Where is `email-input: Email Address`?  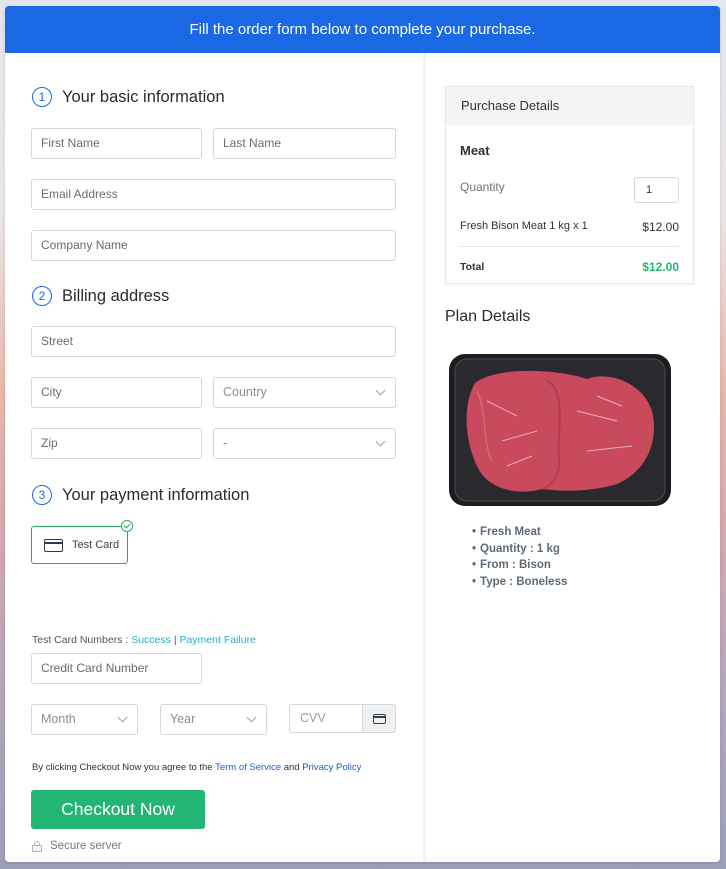
email-input: Email Address is located at coordinates (213, 194).